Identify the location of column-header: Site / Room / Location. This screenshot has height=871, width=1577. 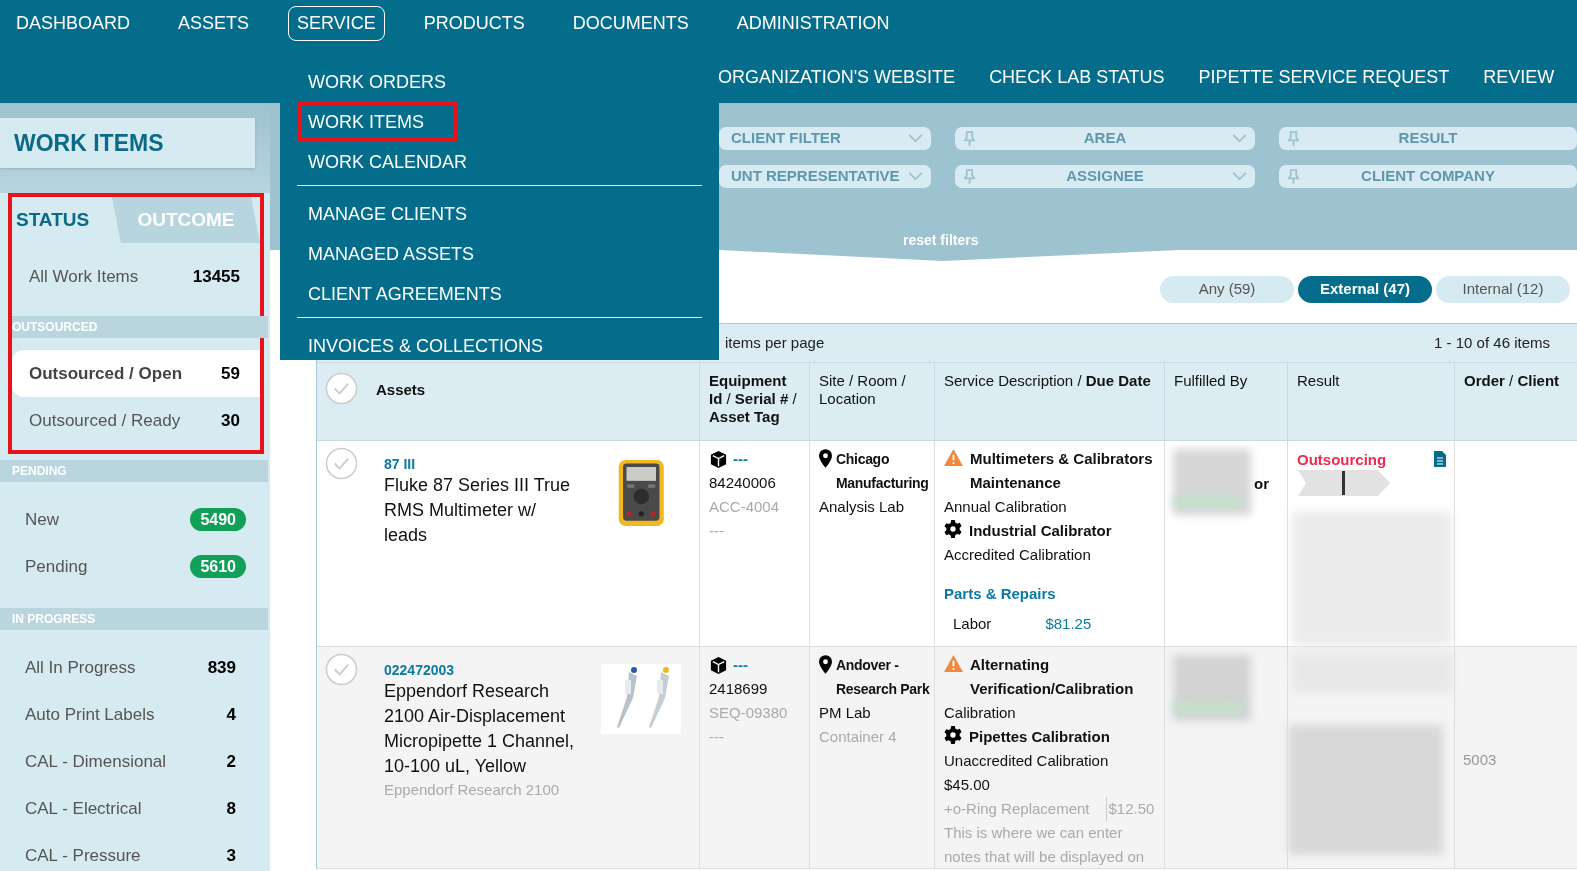
(862, 389).